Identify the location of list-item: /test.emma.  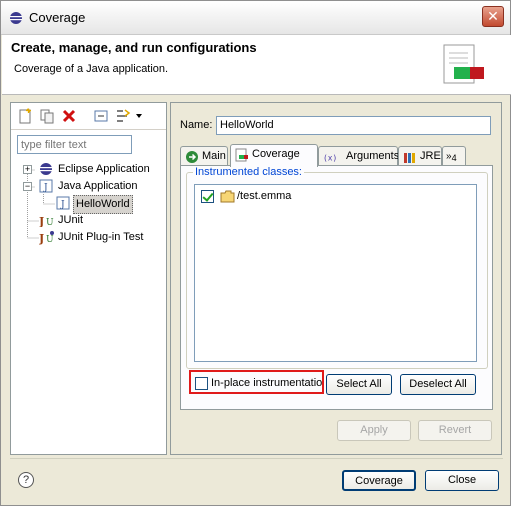
(274, 197).